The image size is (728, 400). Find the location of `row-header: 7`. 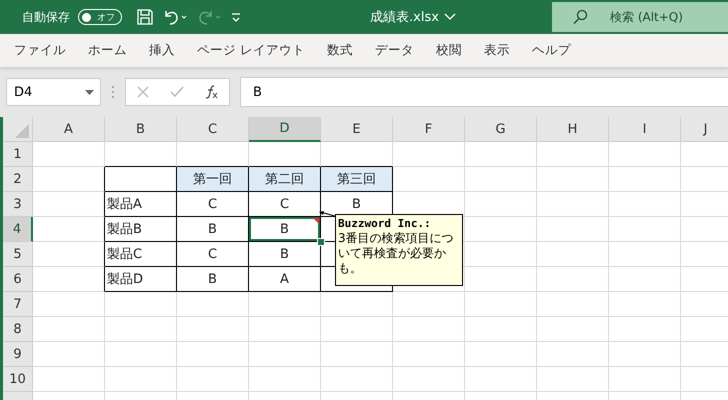

row-header: 7 is located at coordinates (18, 304).